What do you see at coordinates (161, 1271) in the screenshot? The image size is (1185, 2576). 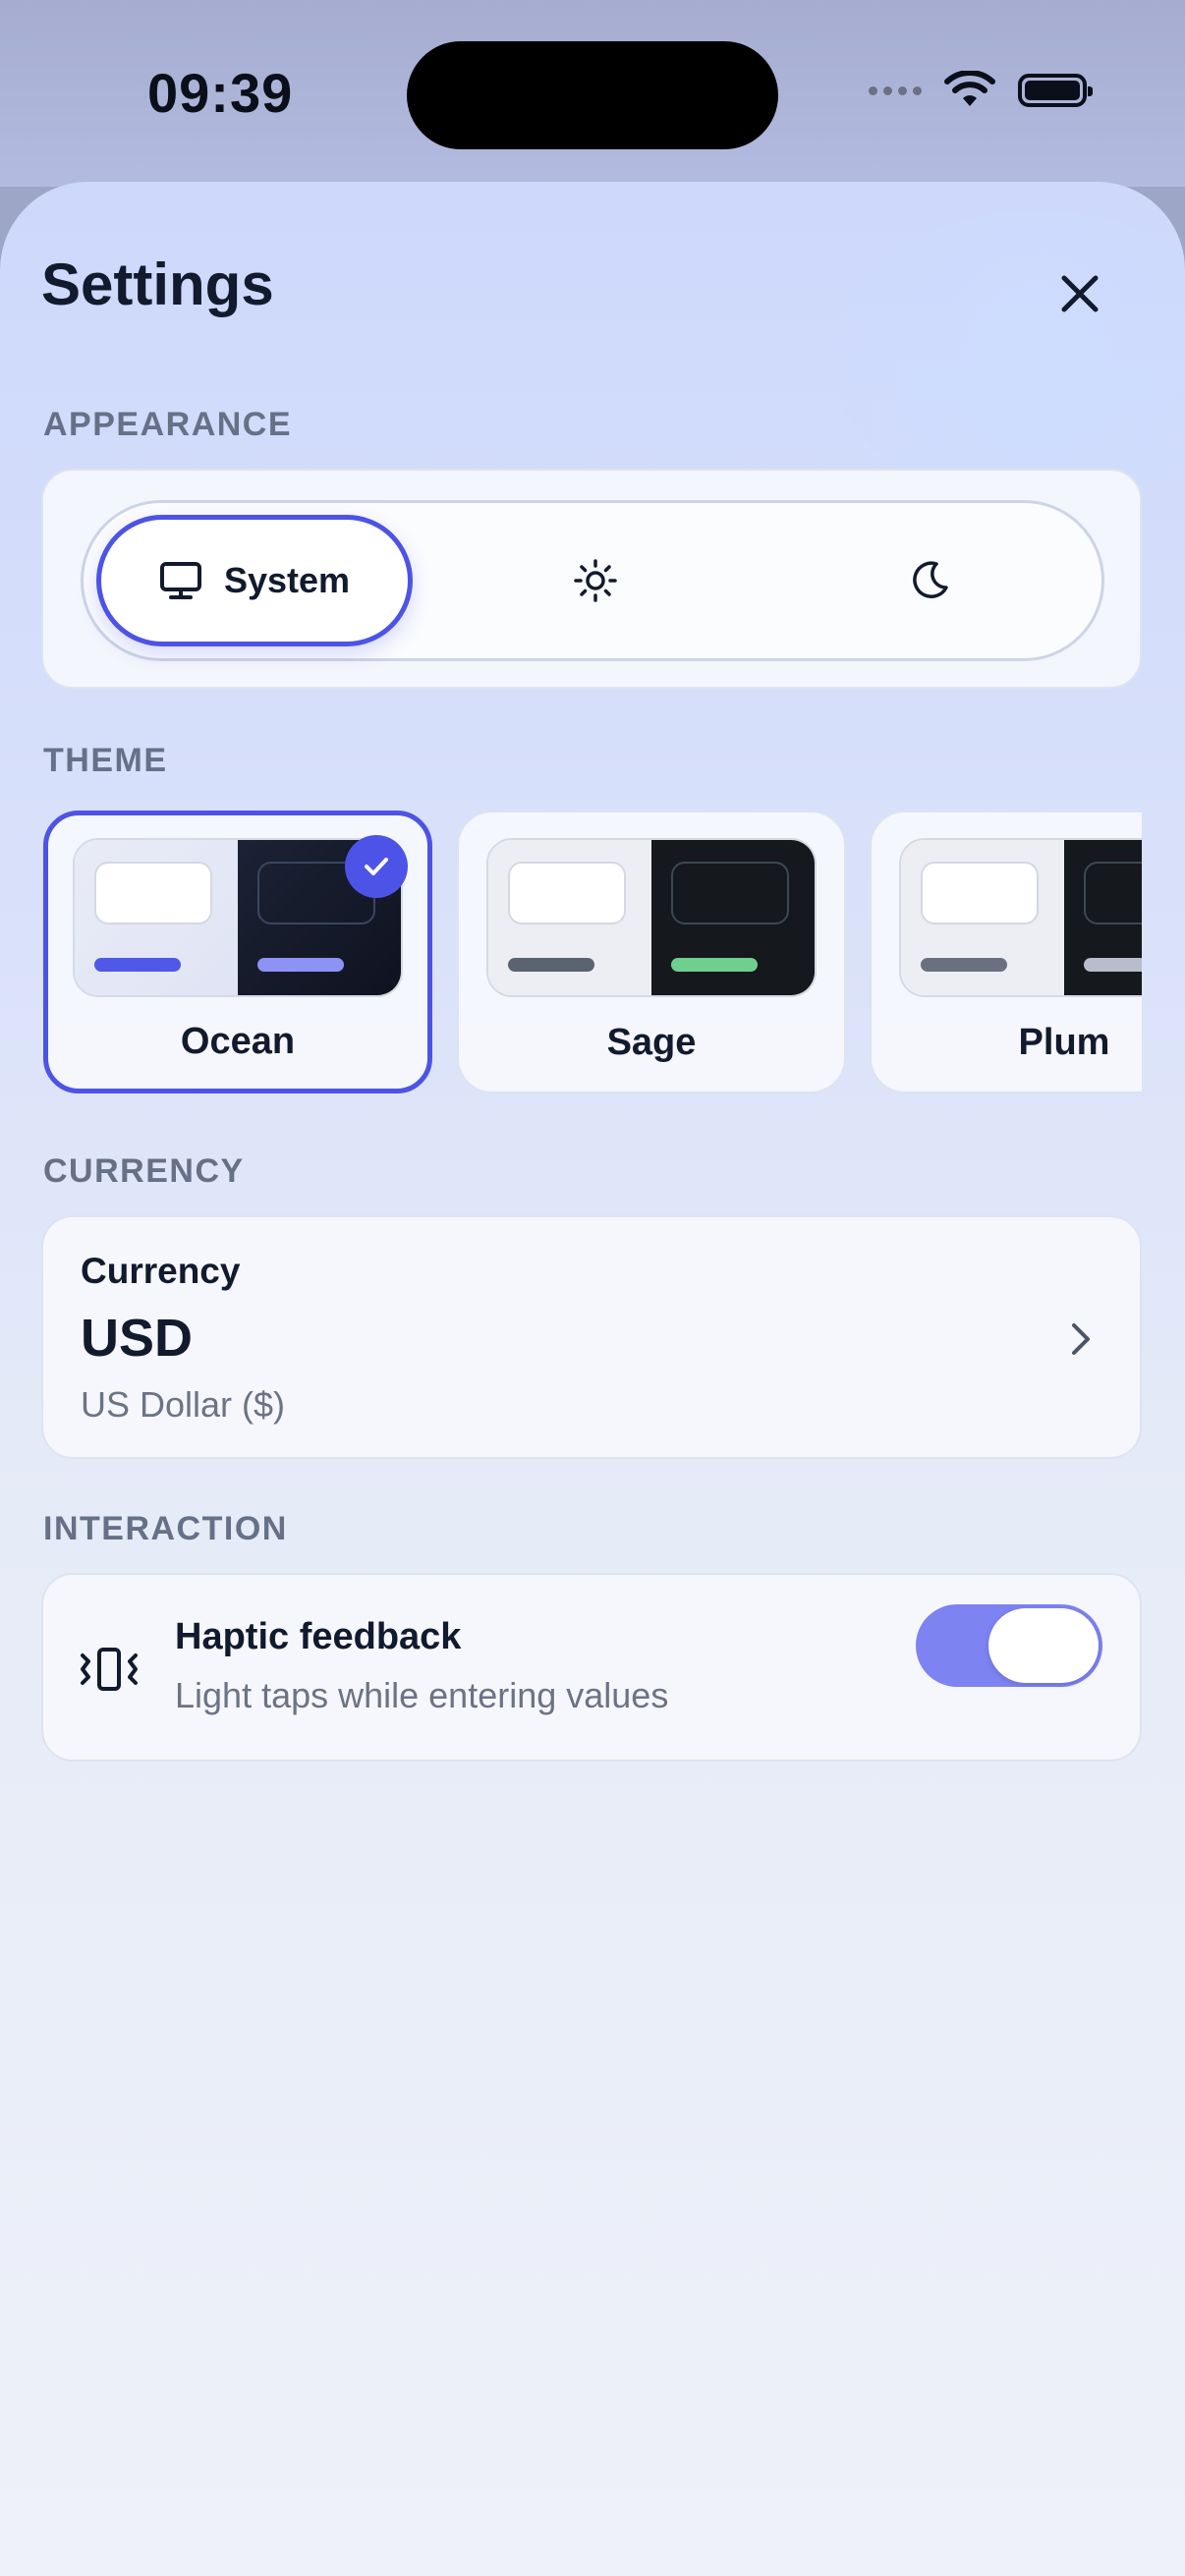 I see `currency-title: Currency` at bounding box center [161, 1271].